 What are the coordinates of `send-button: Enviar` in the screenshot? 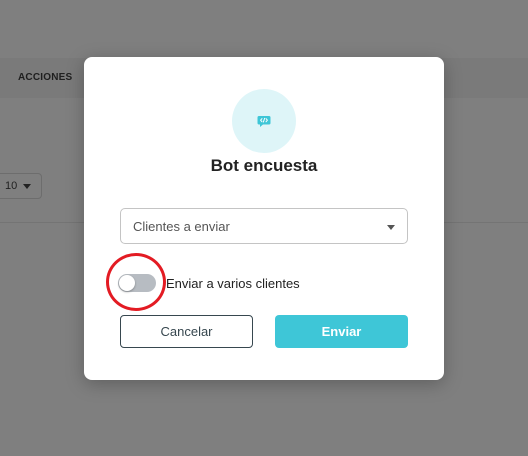 It's located at (341, 331).